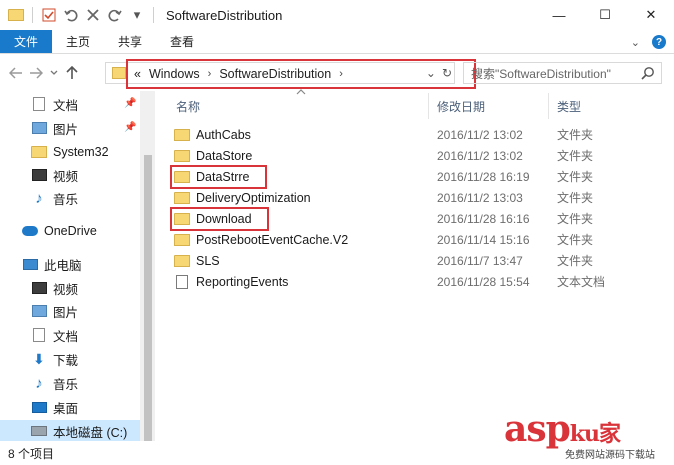 This screenshot has height=465, width=674. What do you see at coordinates (424, 155) in the screenshot?
I see `list-item: DataStore 2016/11/2 13:02 文件夹` at bounding box center [424, 155].